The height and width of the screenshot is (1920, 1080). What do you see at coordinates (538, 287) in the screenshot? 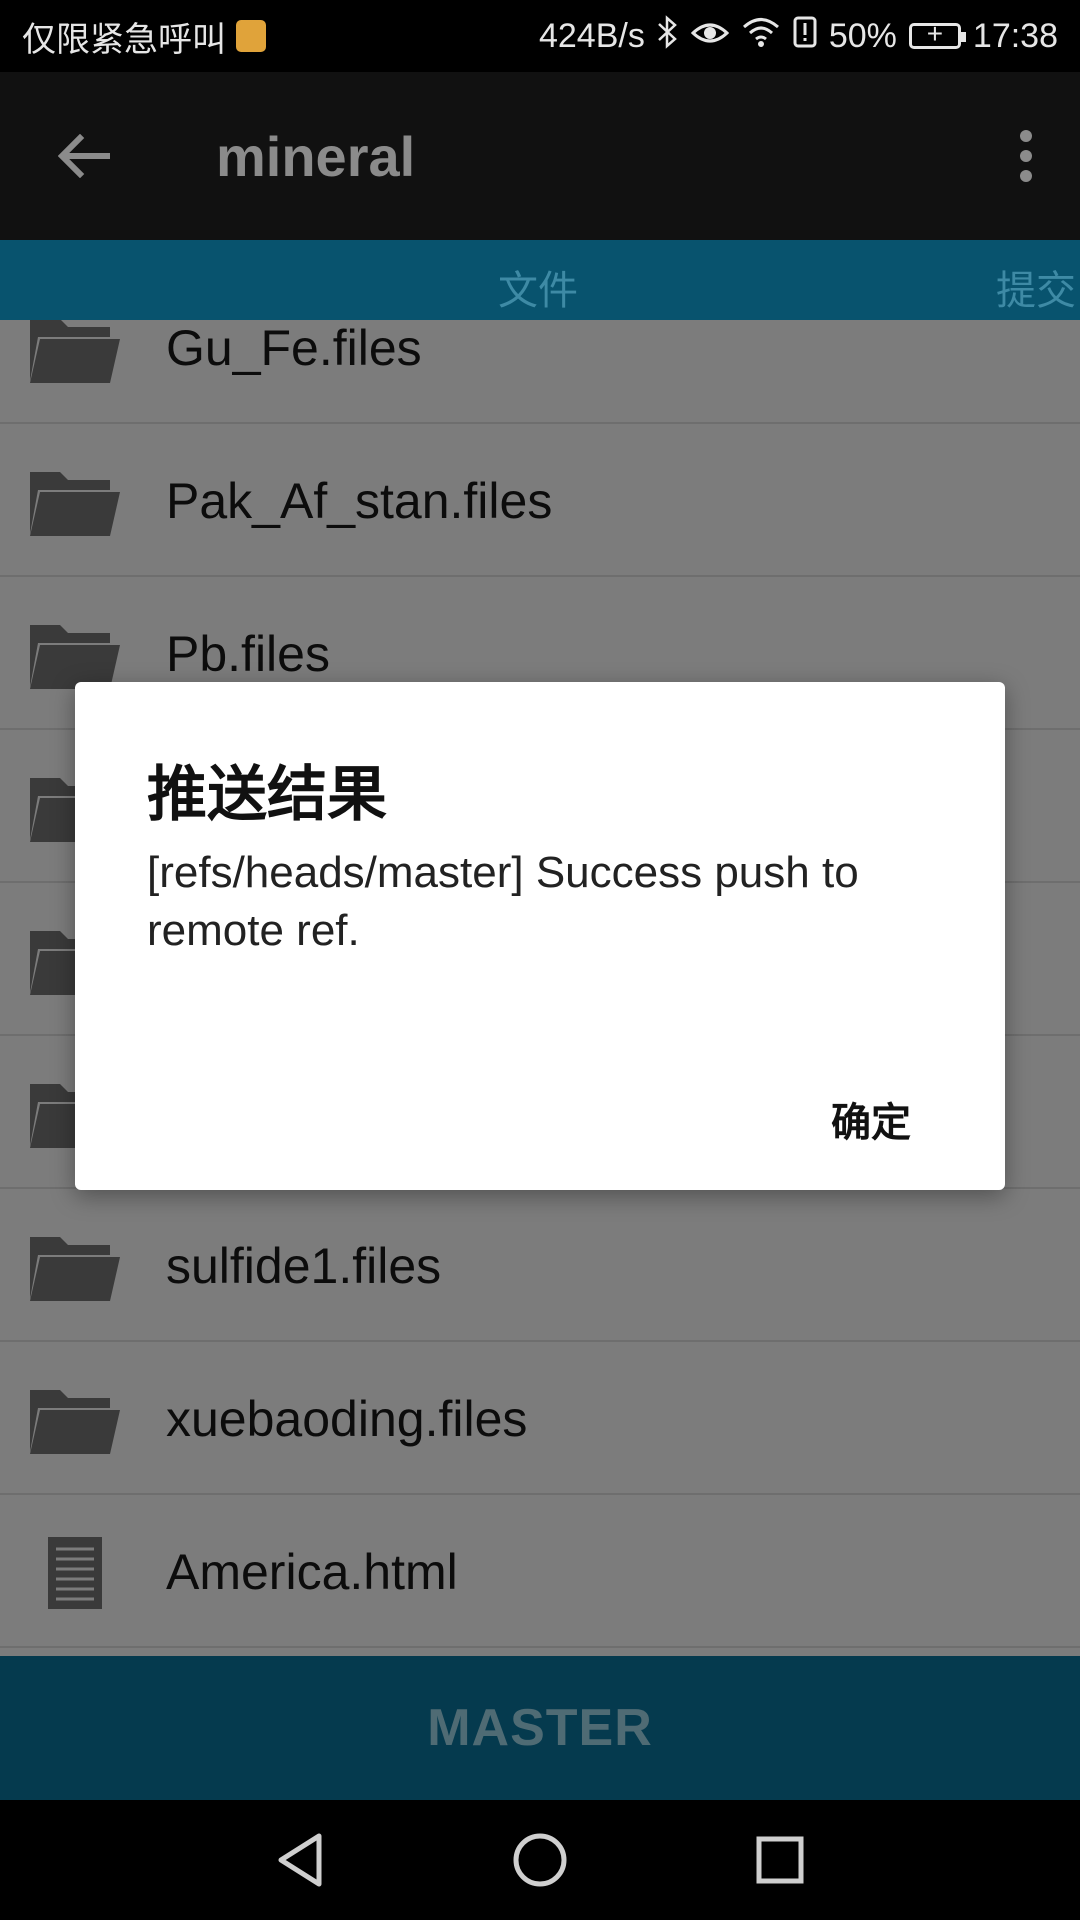
I see `tab-files: 文件` at bounding box center [538, 287].